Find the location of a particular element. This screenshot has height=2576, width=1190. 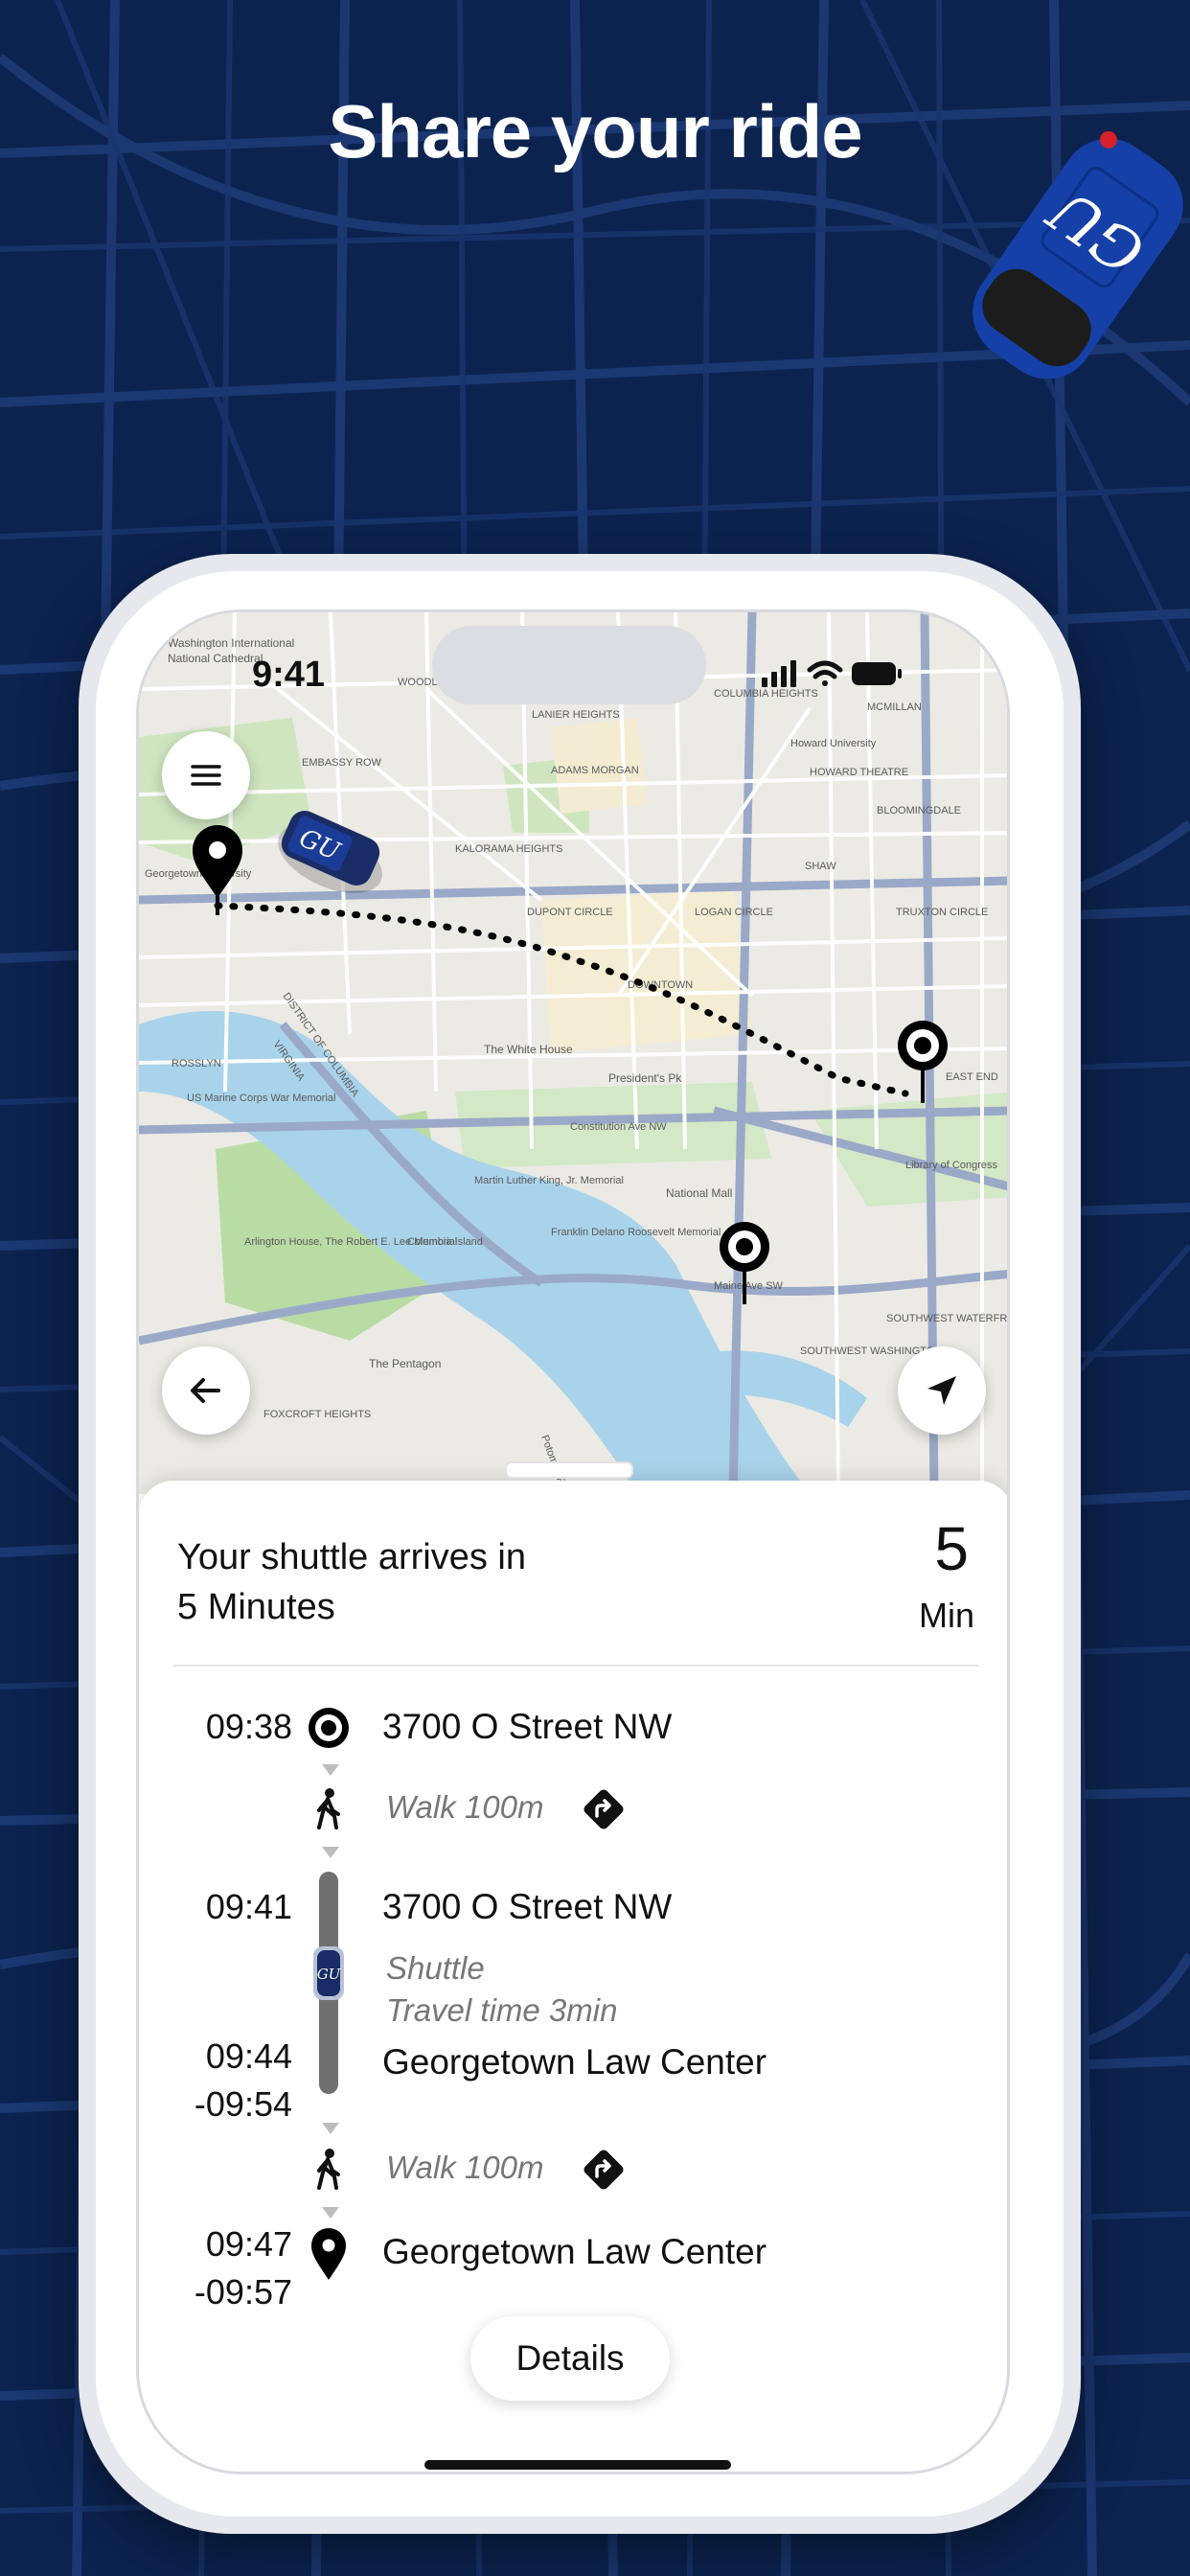

map-label: MCMILLAN is located at coordinates (895, 707).